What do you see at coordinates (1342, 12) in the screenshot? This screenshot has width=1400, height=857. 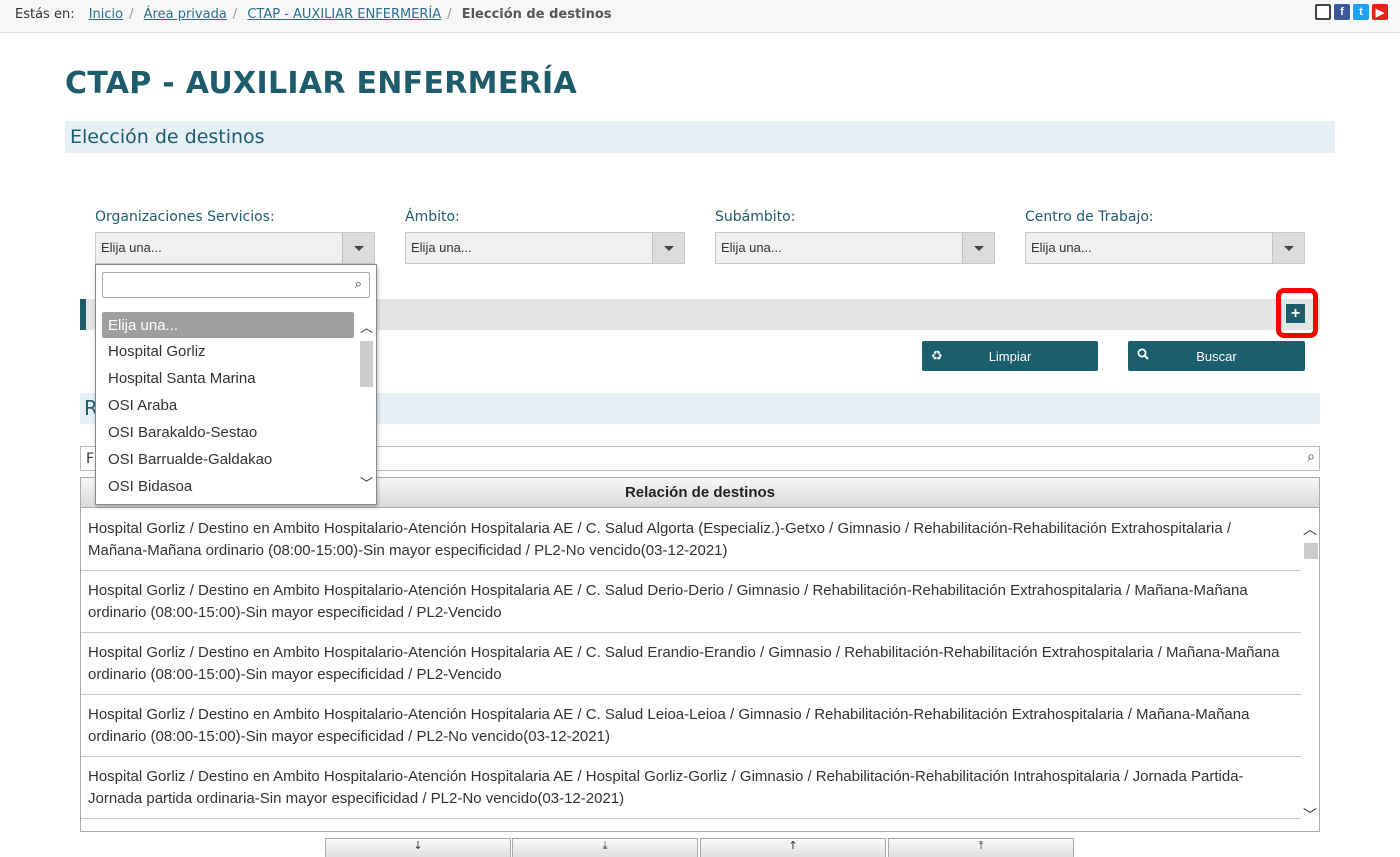 I see `facebook-icon: f` at bounding box center [1342, 12].